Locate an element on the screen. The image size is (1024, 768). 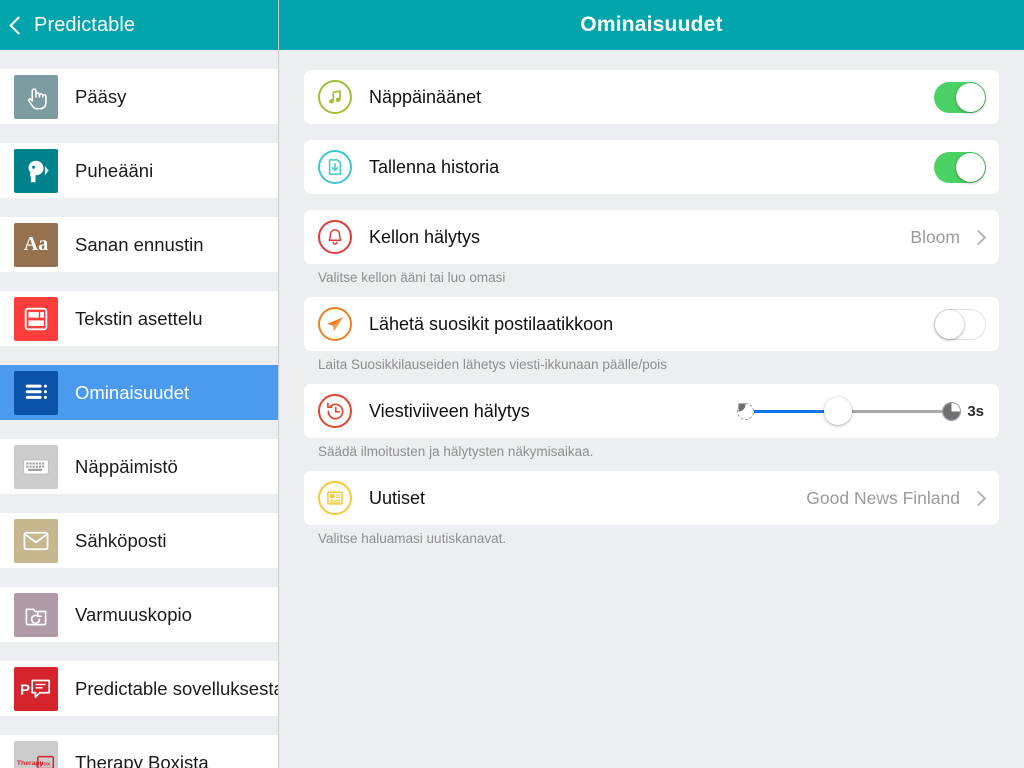
setting-row-send-favourites: Lähetä suosikit postilaatikkoon is located at coordinates (651, 324).